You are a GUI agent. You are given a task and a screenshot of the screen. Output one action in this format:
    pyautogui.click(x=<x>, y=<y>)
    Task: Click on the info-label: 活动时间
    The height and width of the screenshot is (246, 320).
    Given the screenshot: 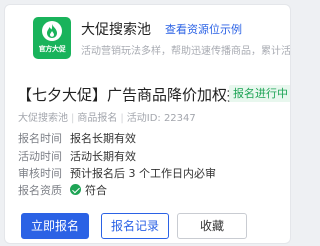 What is the action you would take?
    pyautogui.click(x=40, y=156)
    